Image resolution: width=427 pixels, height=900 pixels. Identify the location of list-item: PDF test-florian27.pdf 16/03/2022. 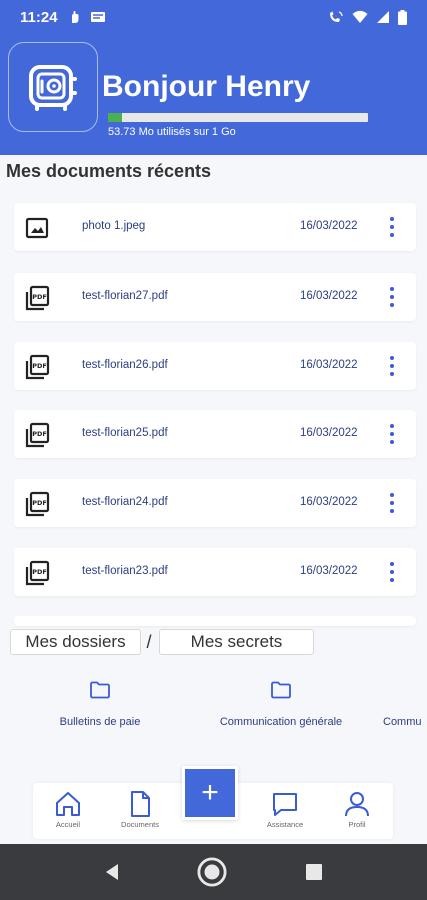
(215, 297).